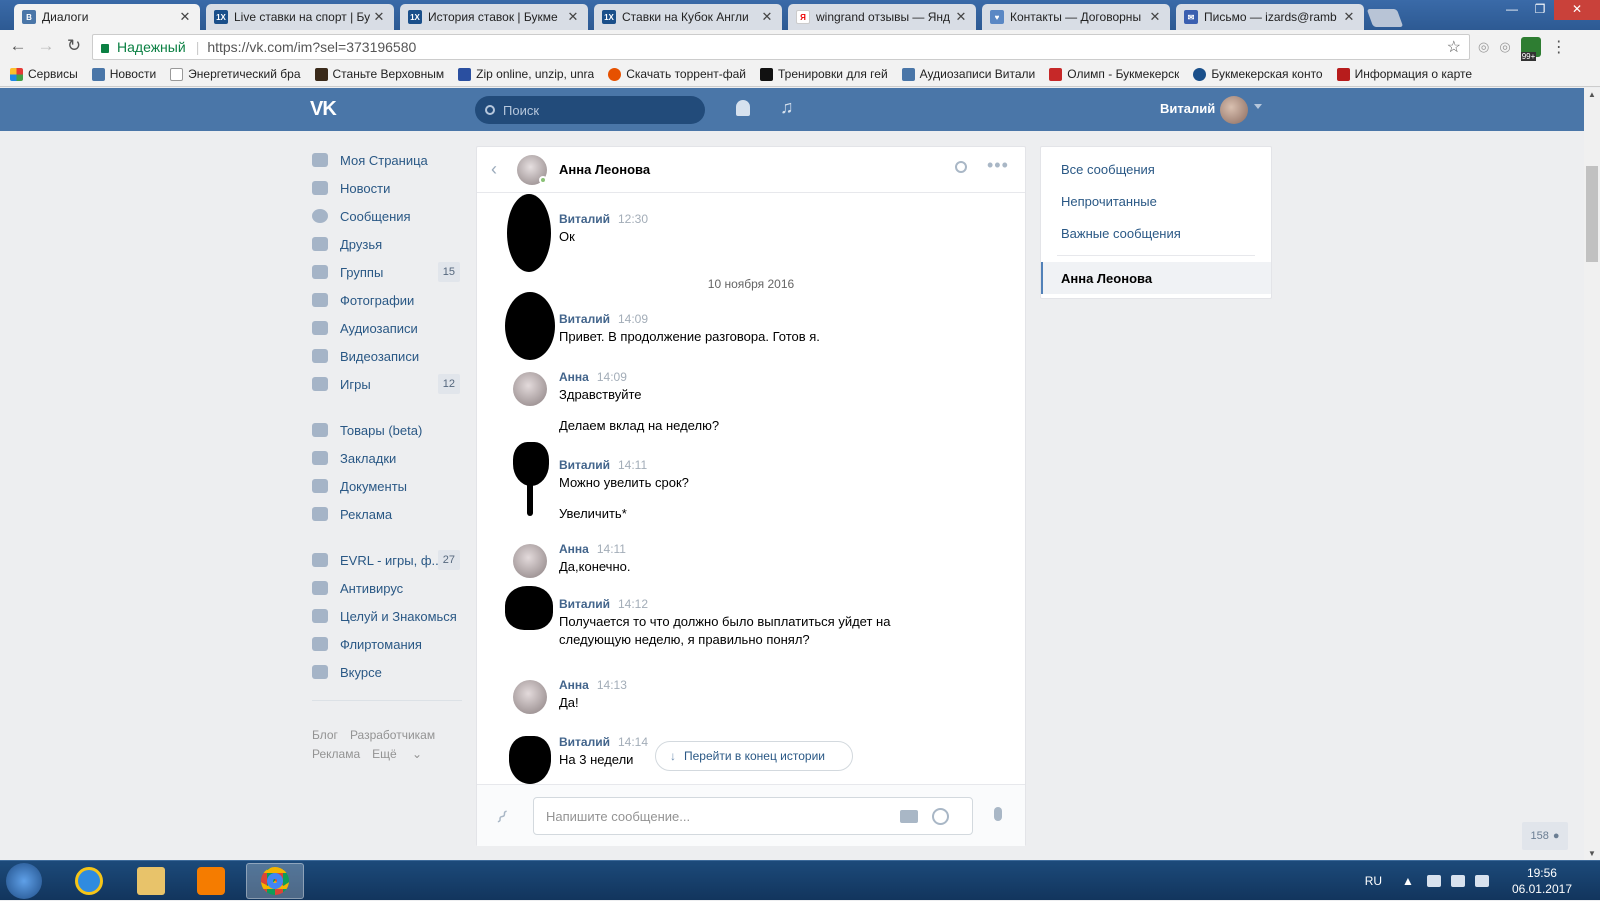 The height and width of the screenshot is (901, 1600). I want to click on extension-badge-icon: 99+, so click(1530, 49).